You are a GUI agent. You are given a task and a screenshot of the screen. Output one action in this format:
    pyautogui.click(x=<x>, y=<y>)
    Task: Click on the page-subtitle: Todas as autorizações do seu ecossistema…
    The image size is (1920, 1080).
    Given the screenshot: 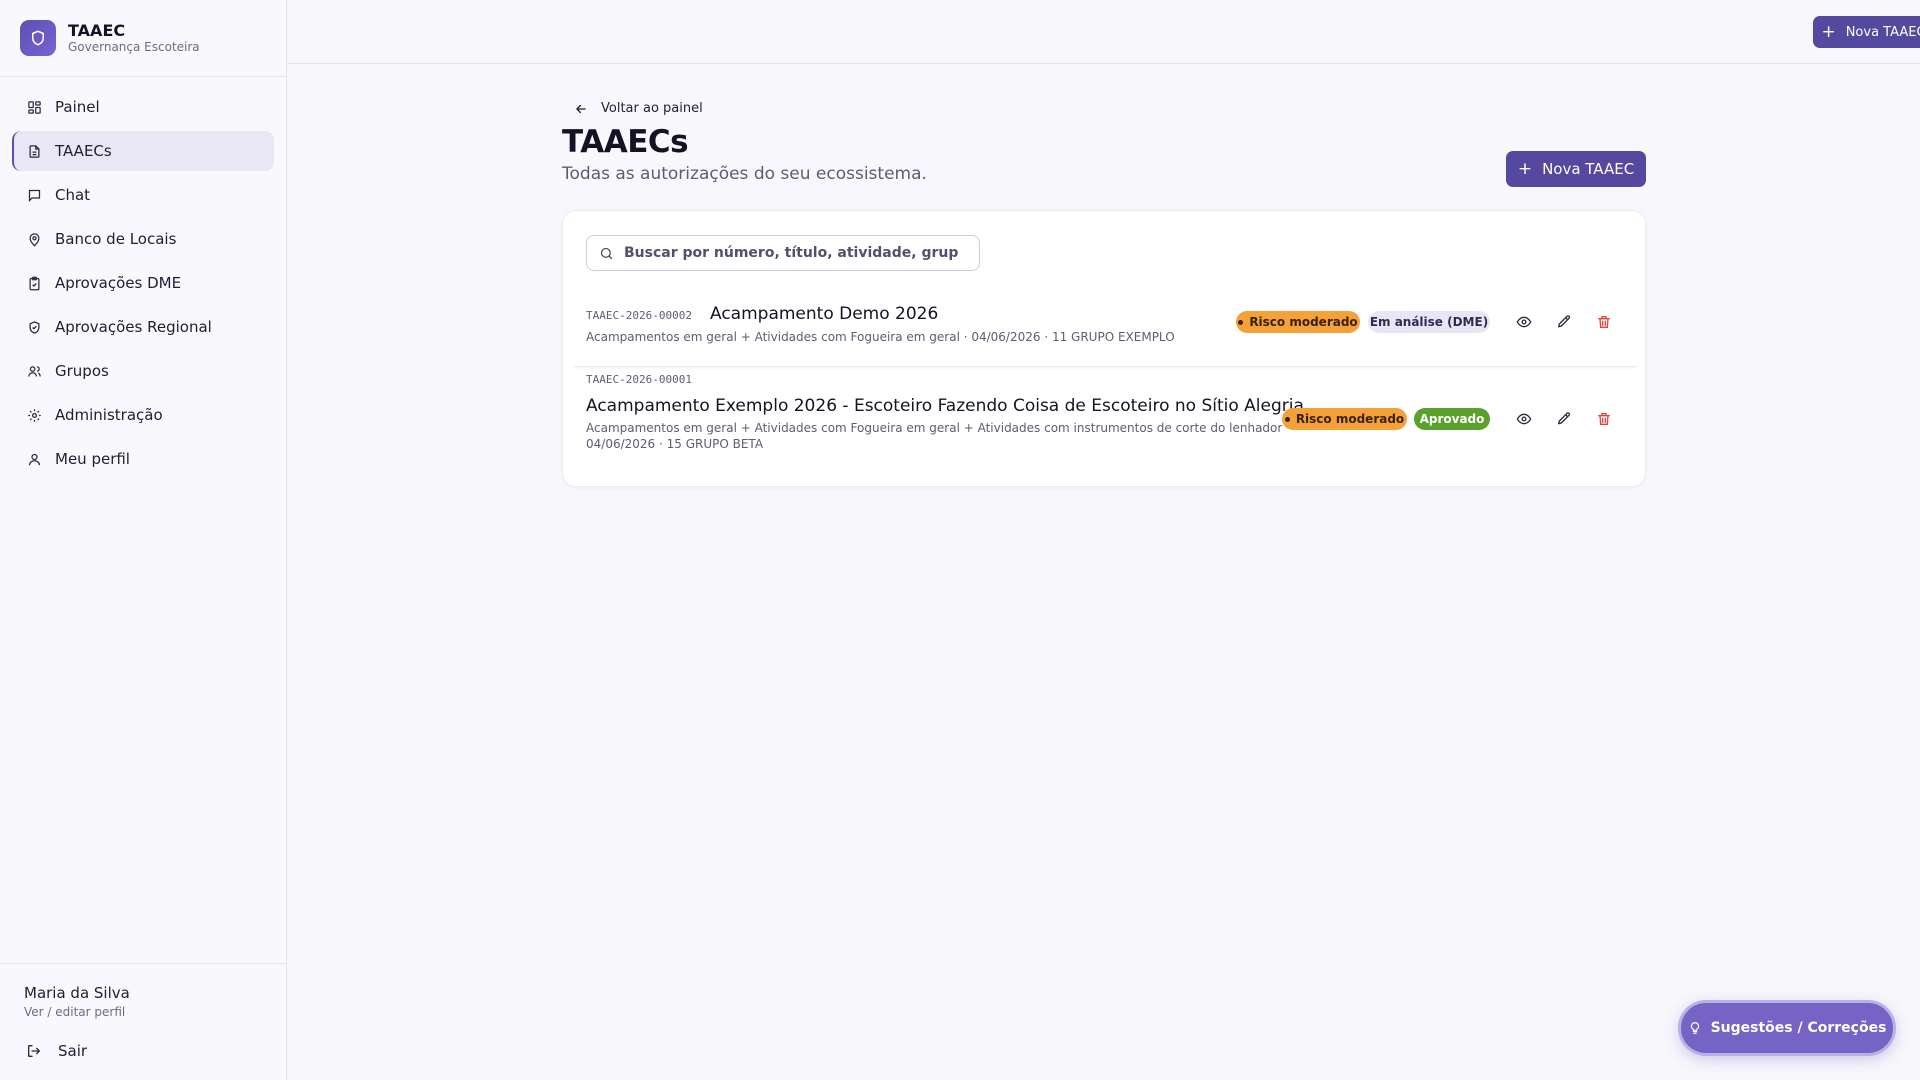 What is the action you would take?
    pyautogui.click(x=744, y=174)
    